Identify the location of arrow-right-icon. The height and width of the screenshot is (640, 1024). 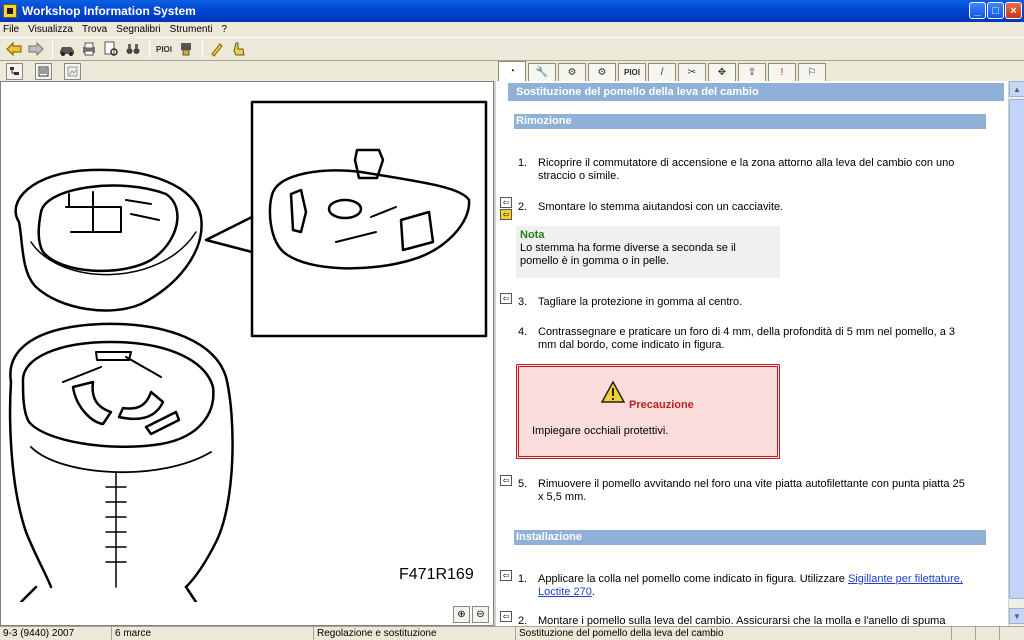
(36, 49).